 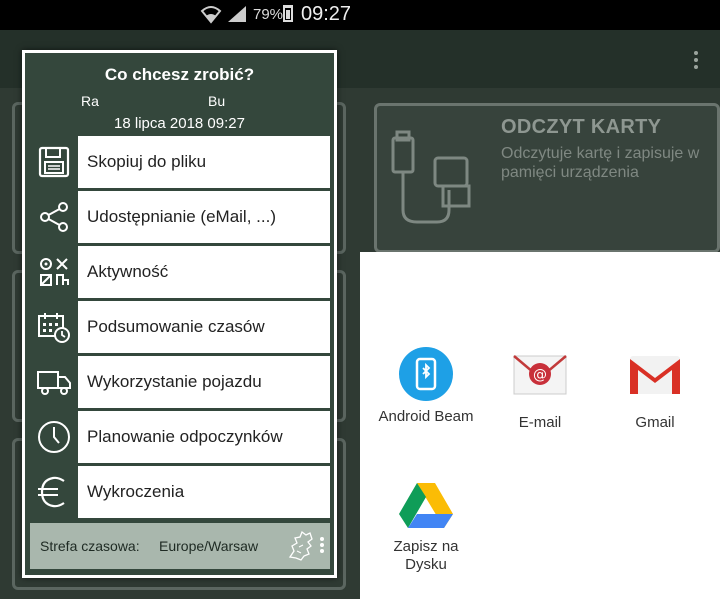 I want to click on menu-item-rest-planning: Planowanie odpoczynków, so click(x=180, y=437).